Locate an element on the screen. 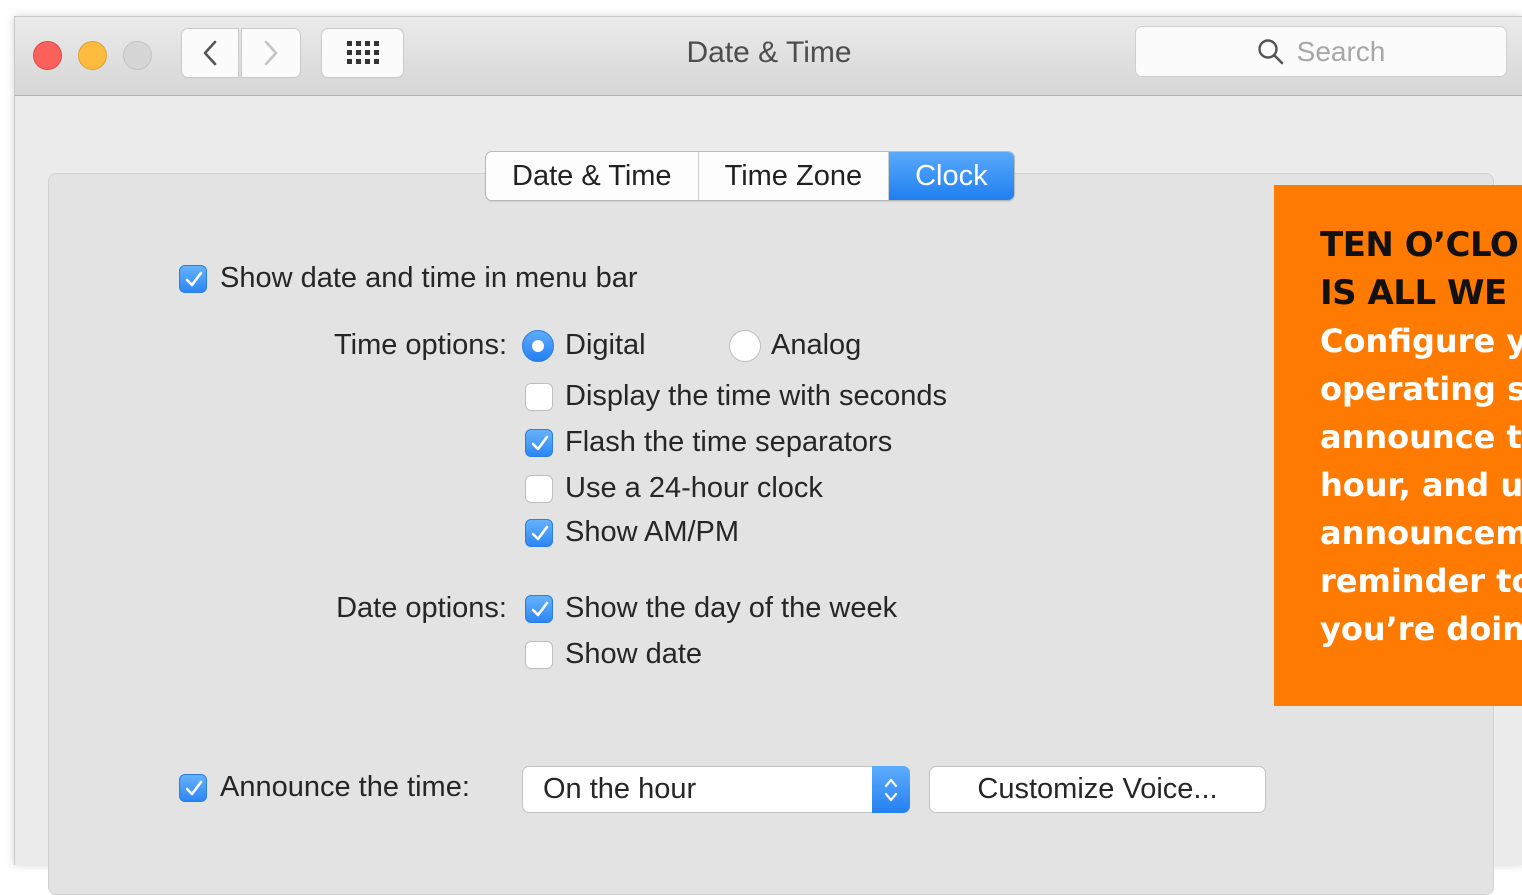  am-pm-checkbox is located at coordinates (539, 533).